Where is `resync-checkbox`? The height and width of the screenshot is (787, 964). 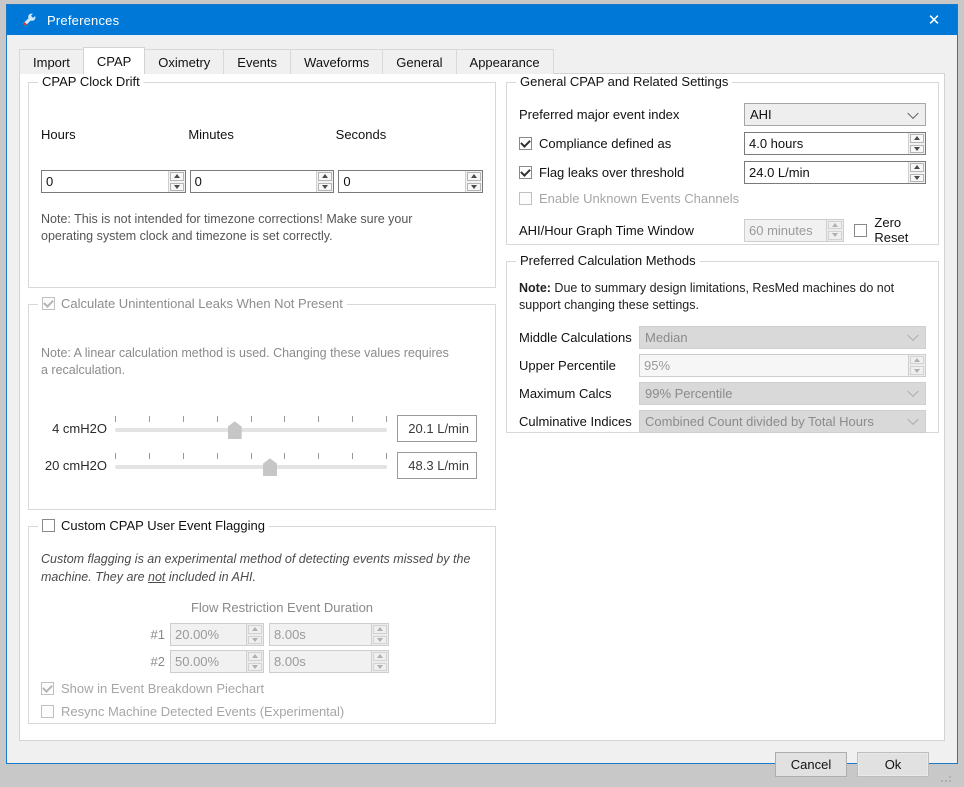
resync-checkbox is located at coordinates (47, 711).